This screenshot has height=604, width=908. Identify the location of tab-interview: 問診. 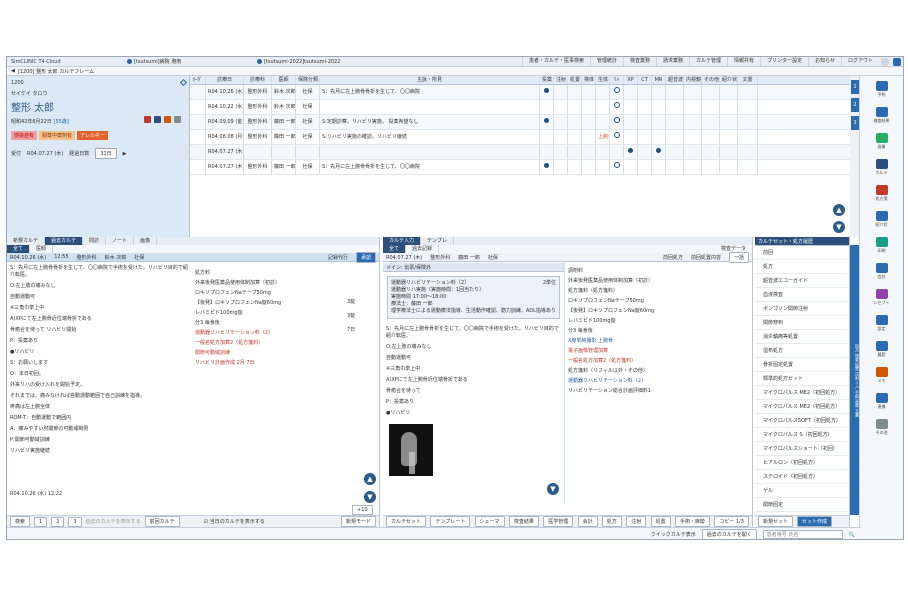
(95, 241).